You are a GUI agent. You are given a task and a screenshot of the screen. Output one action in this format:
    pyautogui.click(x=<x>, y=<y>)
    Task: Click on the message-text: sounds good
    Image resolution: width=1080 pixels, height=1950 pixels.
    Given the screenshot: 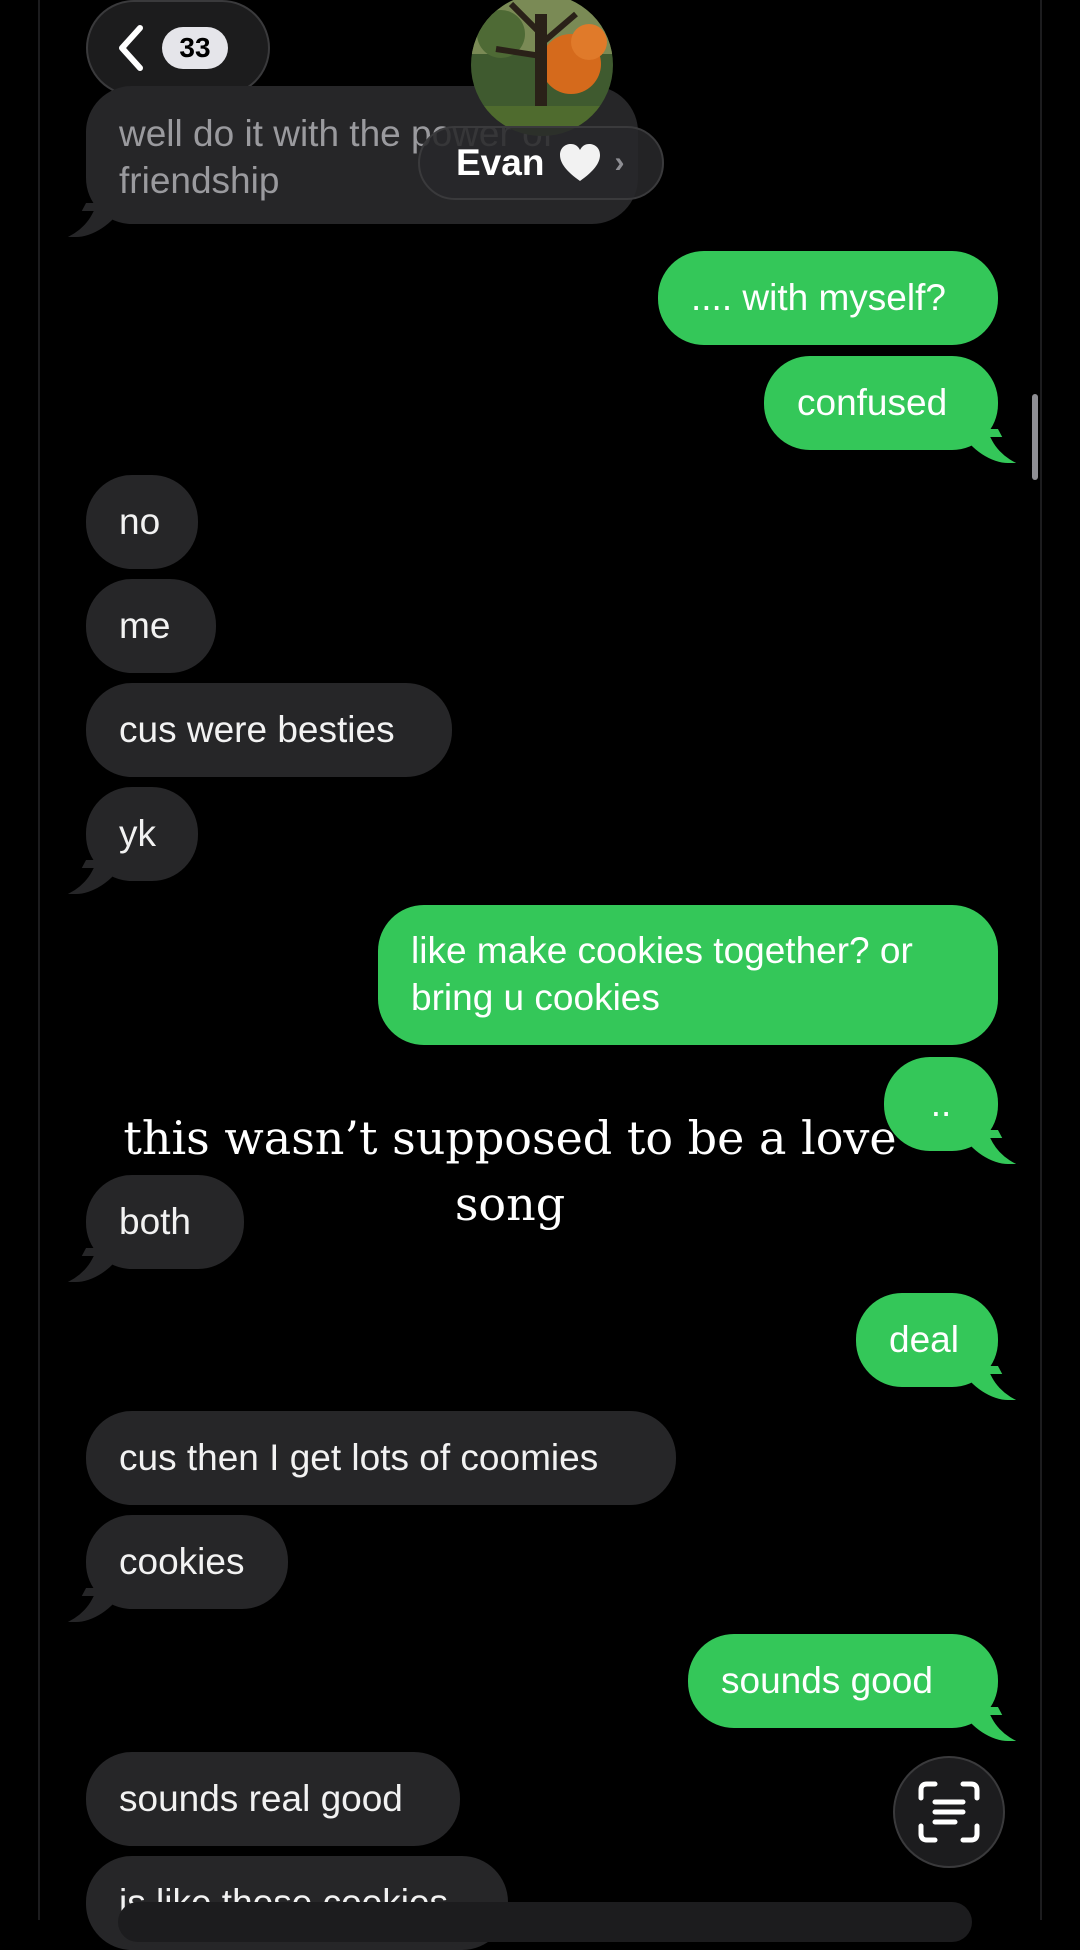 What is the action you would take?
    pyautogui.click(x=827, y=1680)
    